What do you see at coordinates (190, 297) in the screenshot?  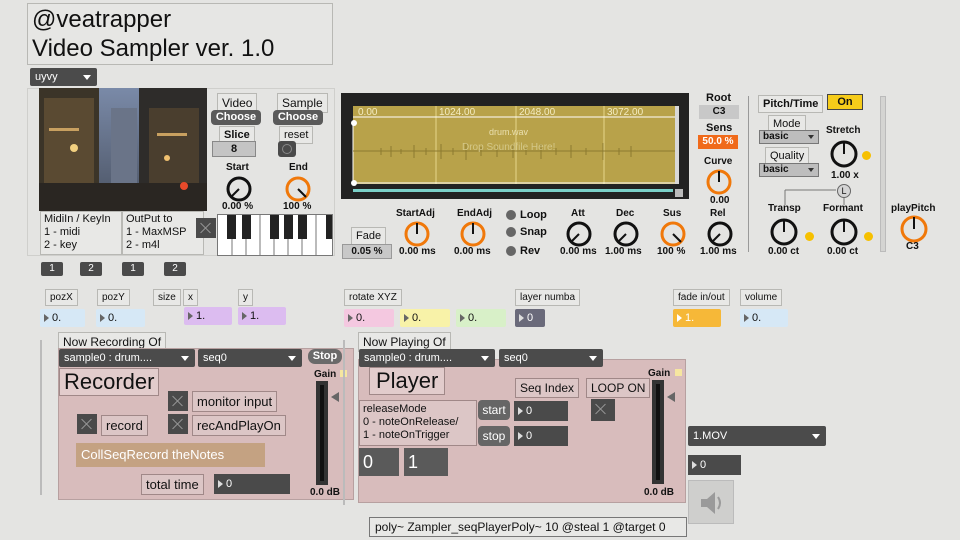 I see `size-x-label: x` at bounding box center [190, 297].